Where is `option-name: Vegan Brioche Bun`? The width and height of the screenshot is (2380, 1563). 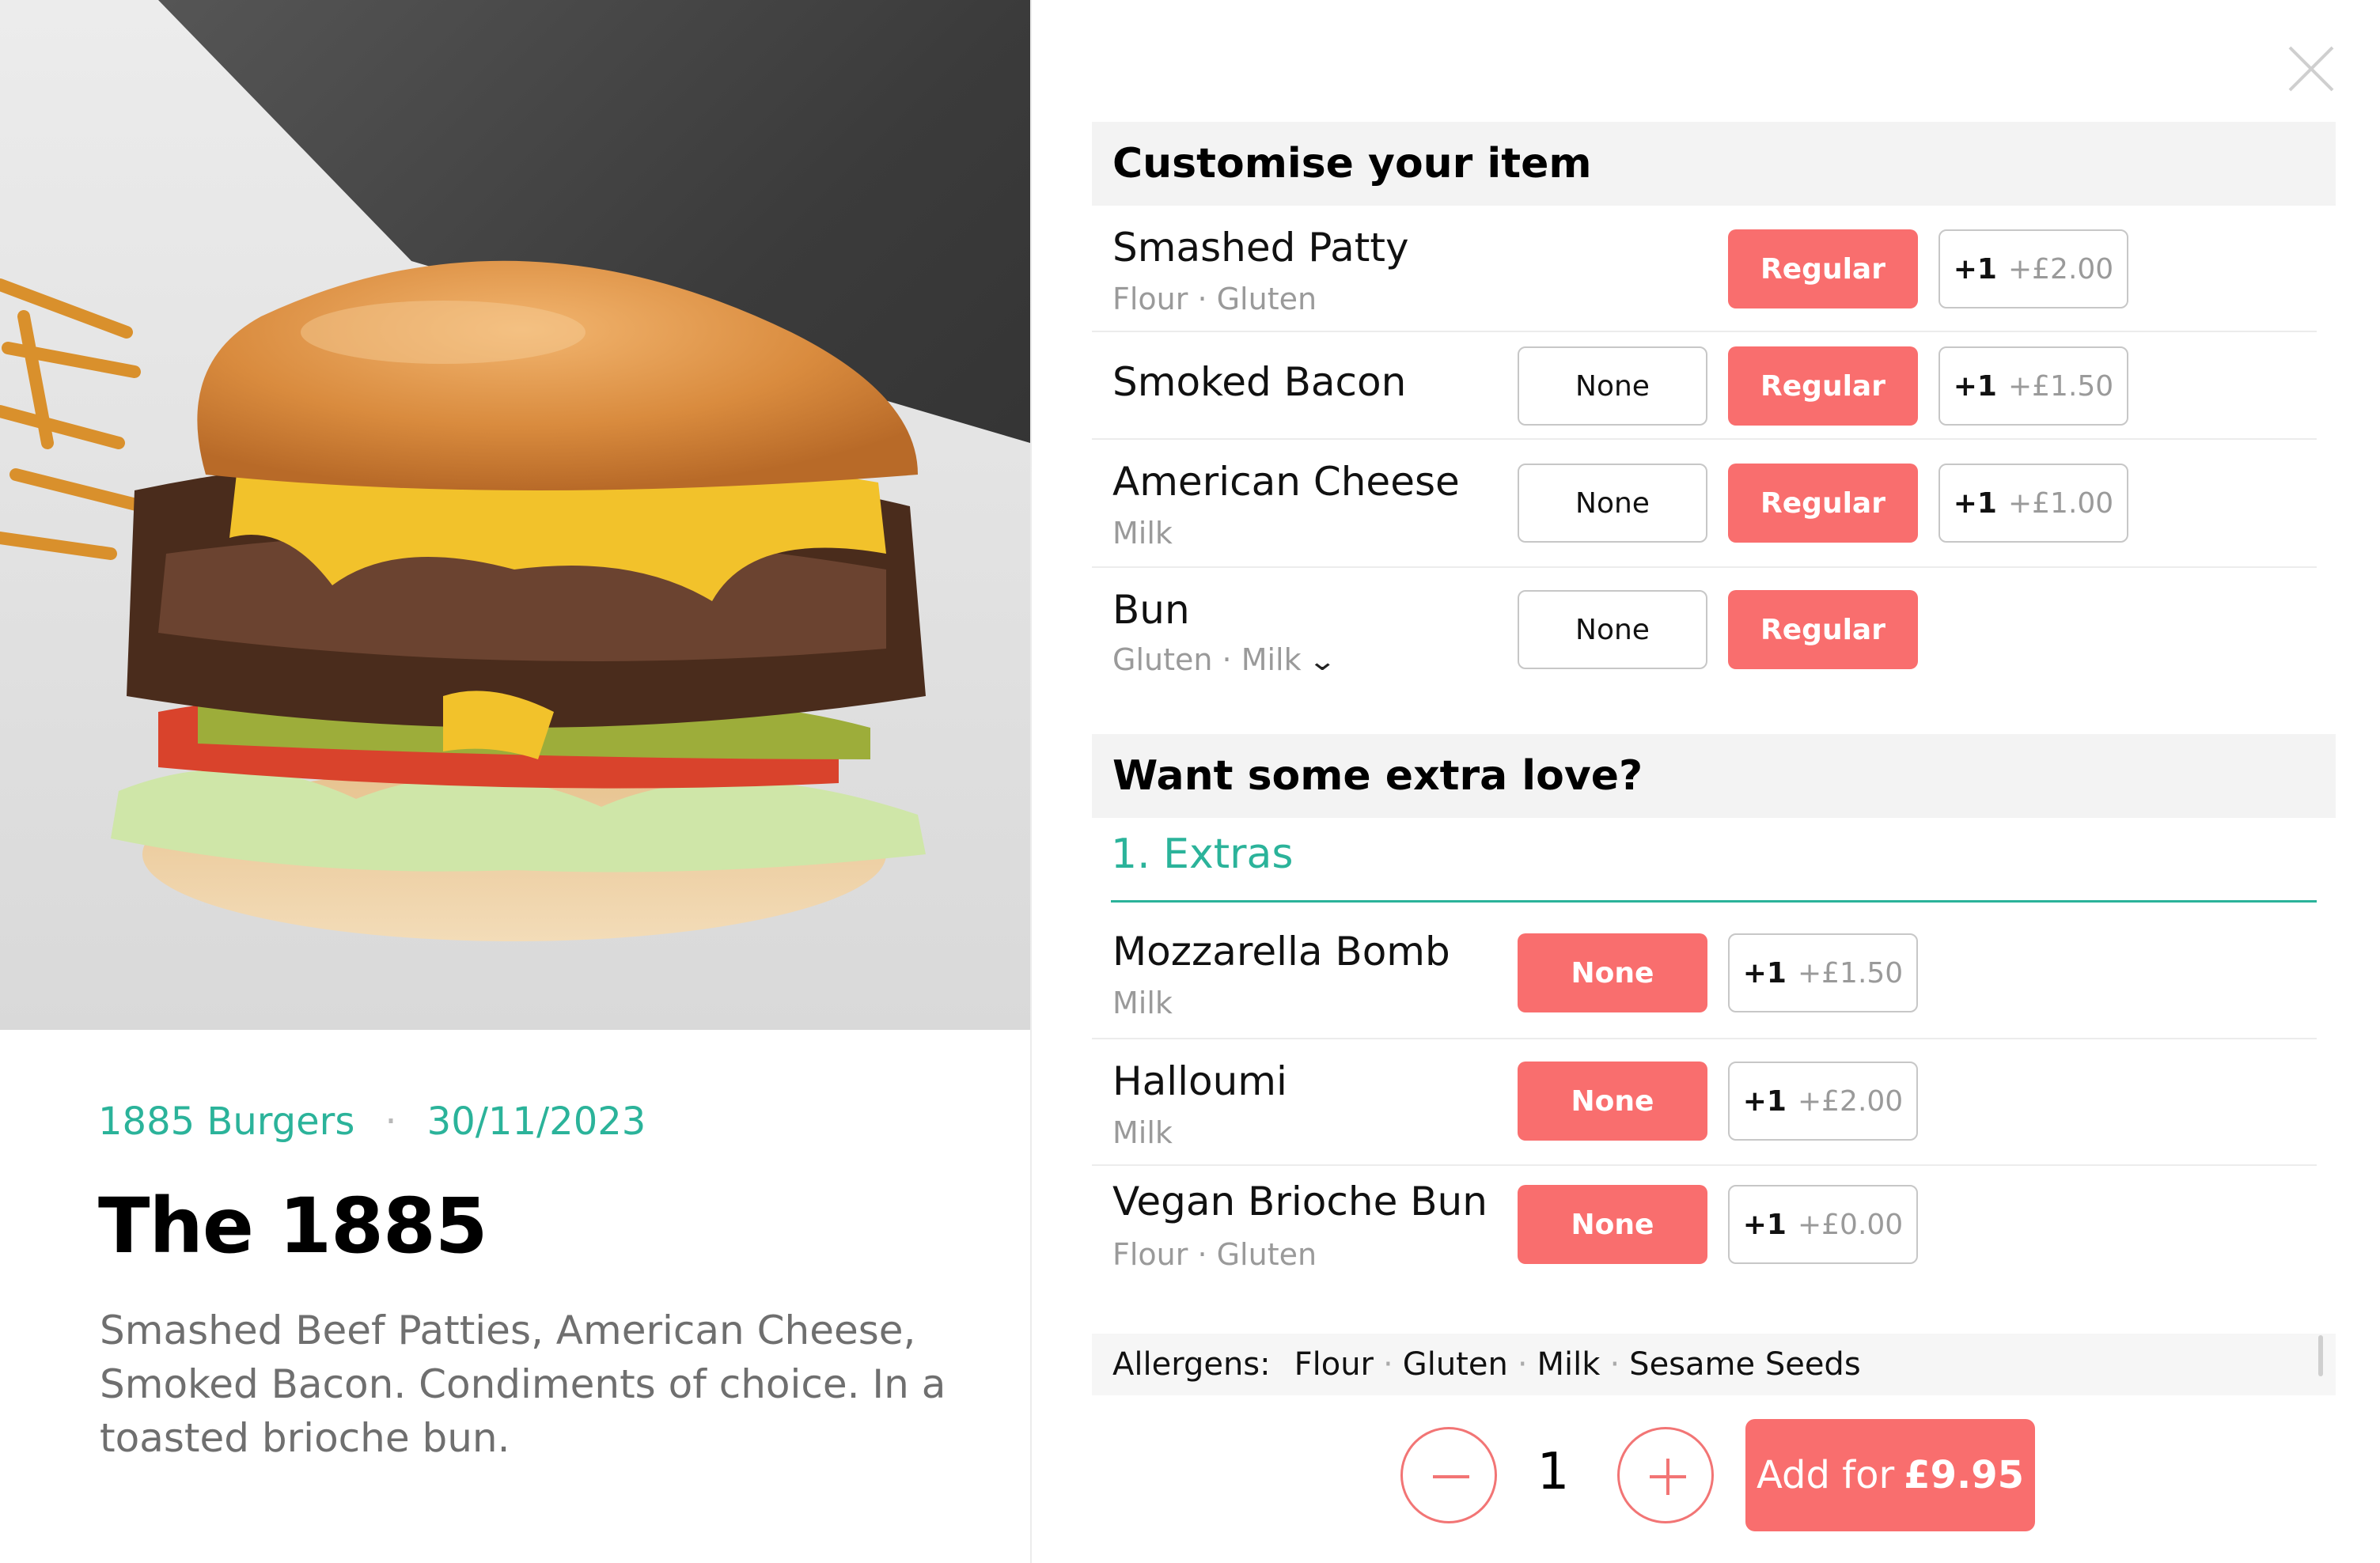
option-name: Vegan Brioche Bun is located at coordinates (1300, 1201).